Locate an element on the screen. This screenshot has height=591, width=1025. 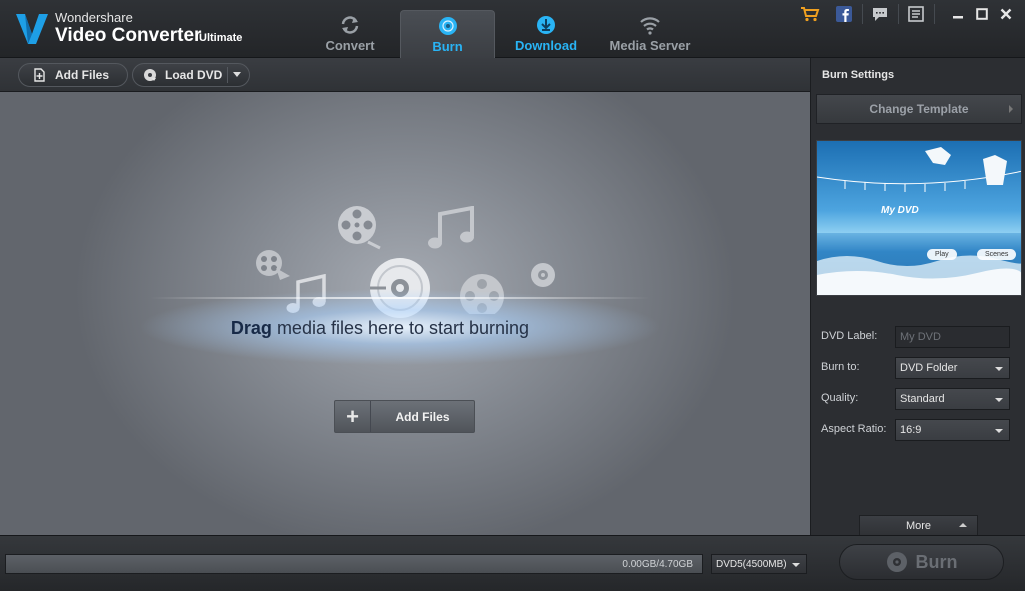
load-dvd-dropdown-arrow-icon is located at coordinates (237, 74).